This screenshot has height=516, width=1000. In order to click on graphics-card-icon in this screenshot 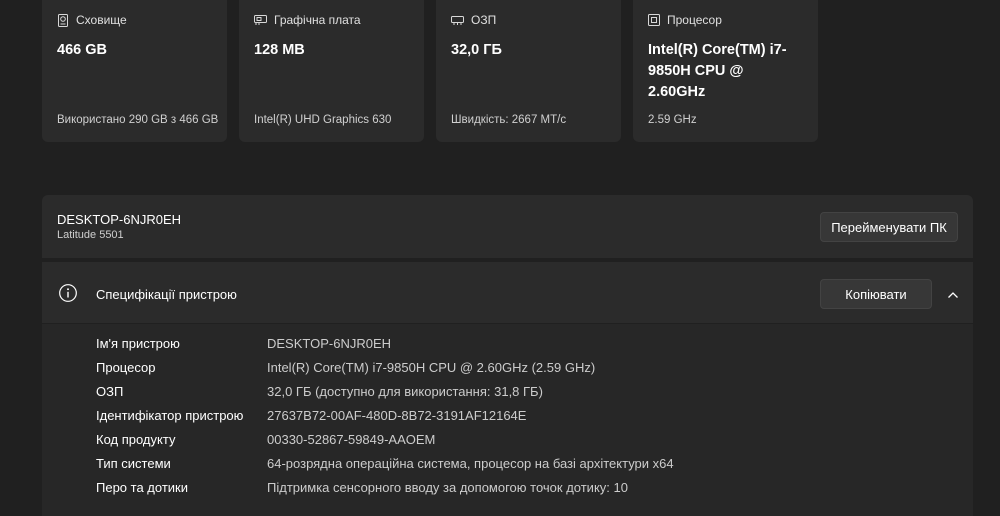, I will do `click(260, 20)`.